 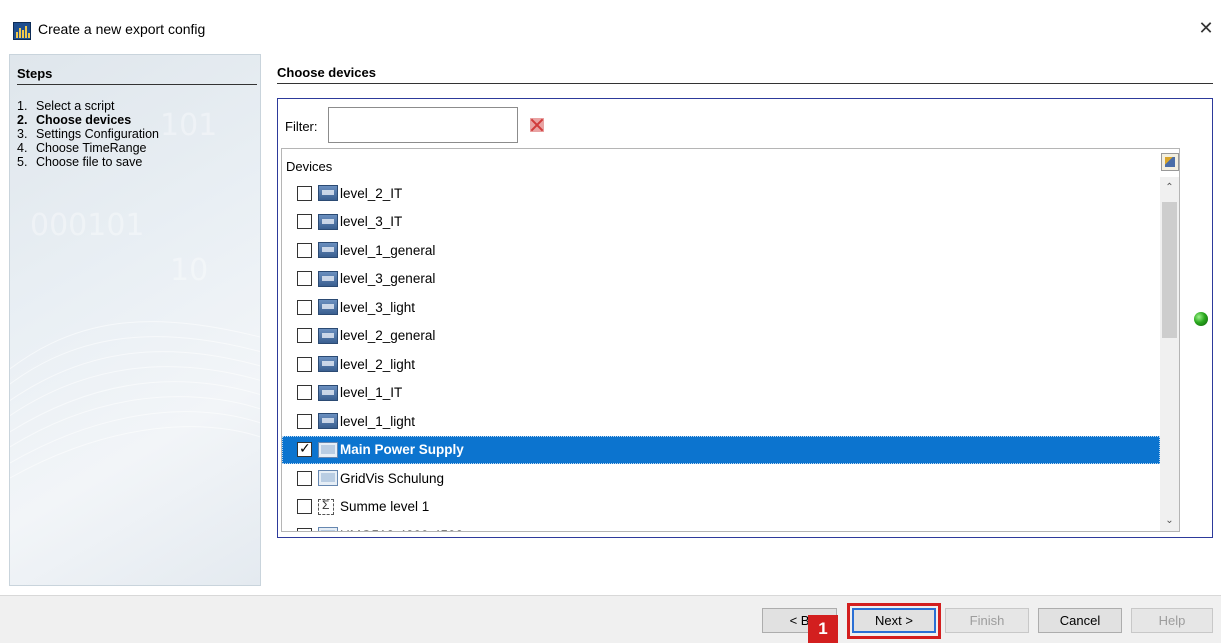 What do you see at coordinates (1169, 270) in the screenshot?
I see `scrollbar-thumb` at bounding box center [1169, 270].